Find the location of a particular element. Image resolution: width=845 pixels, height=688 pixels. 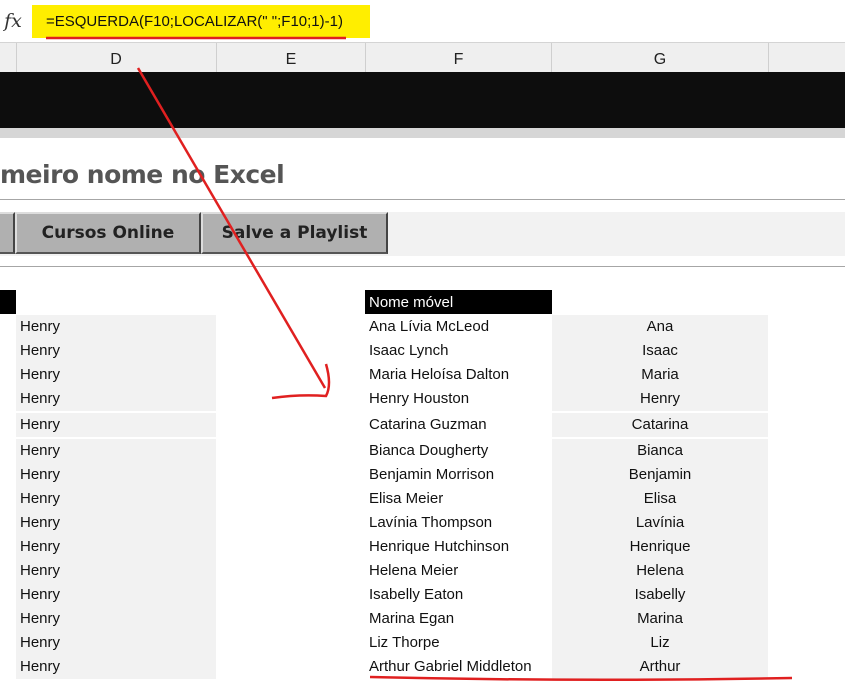

annotation-underline is located at coordinates (581, 678).